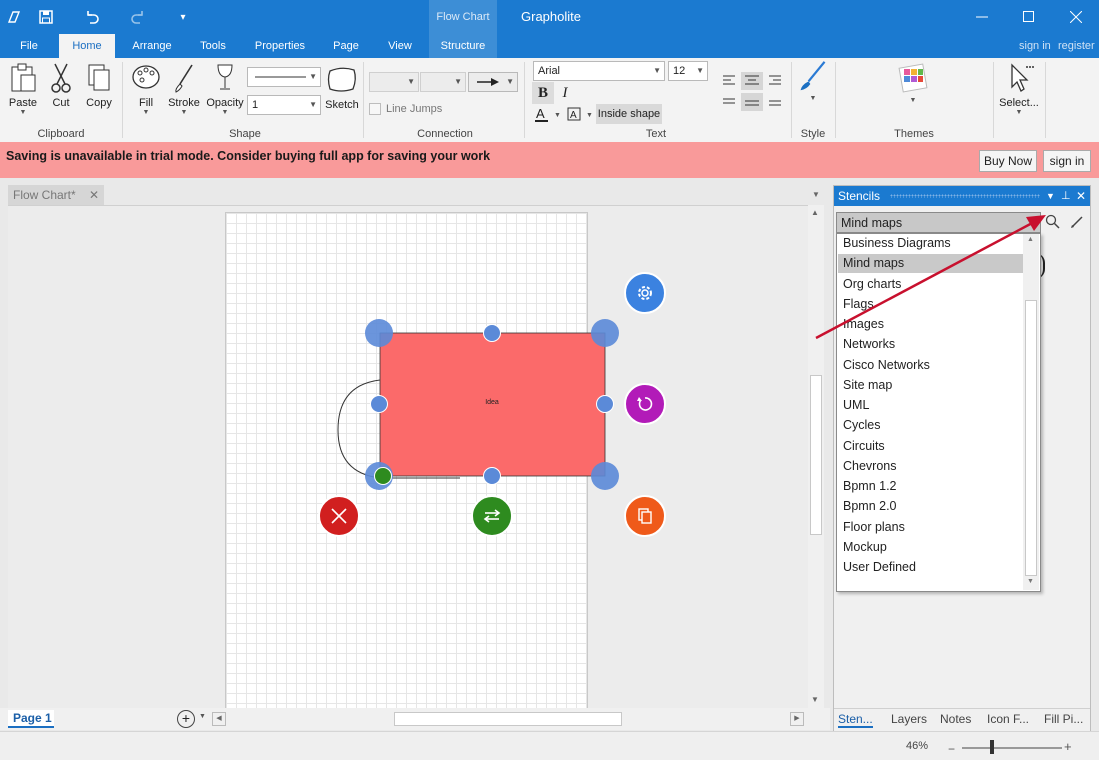  What do you see at coordinates (146, 89) in the screenshot?
I see `fill-button: Fill ▼` at bounding box center [146, 89].